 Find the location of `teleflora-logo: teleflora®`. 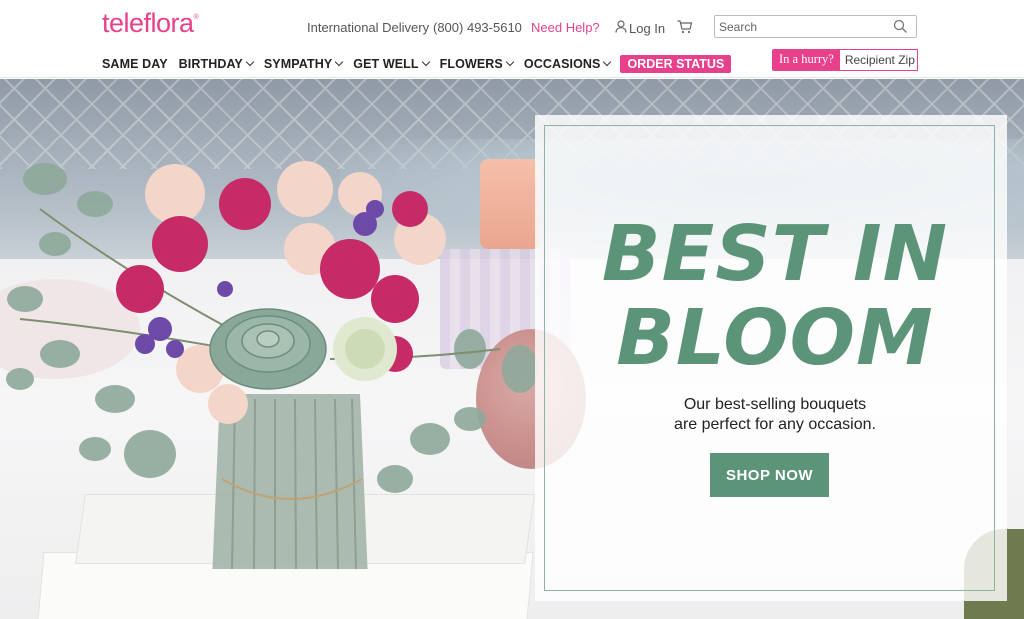

teleflora-logo: teleflora® is located at coordinates (150, 23).